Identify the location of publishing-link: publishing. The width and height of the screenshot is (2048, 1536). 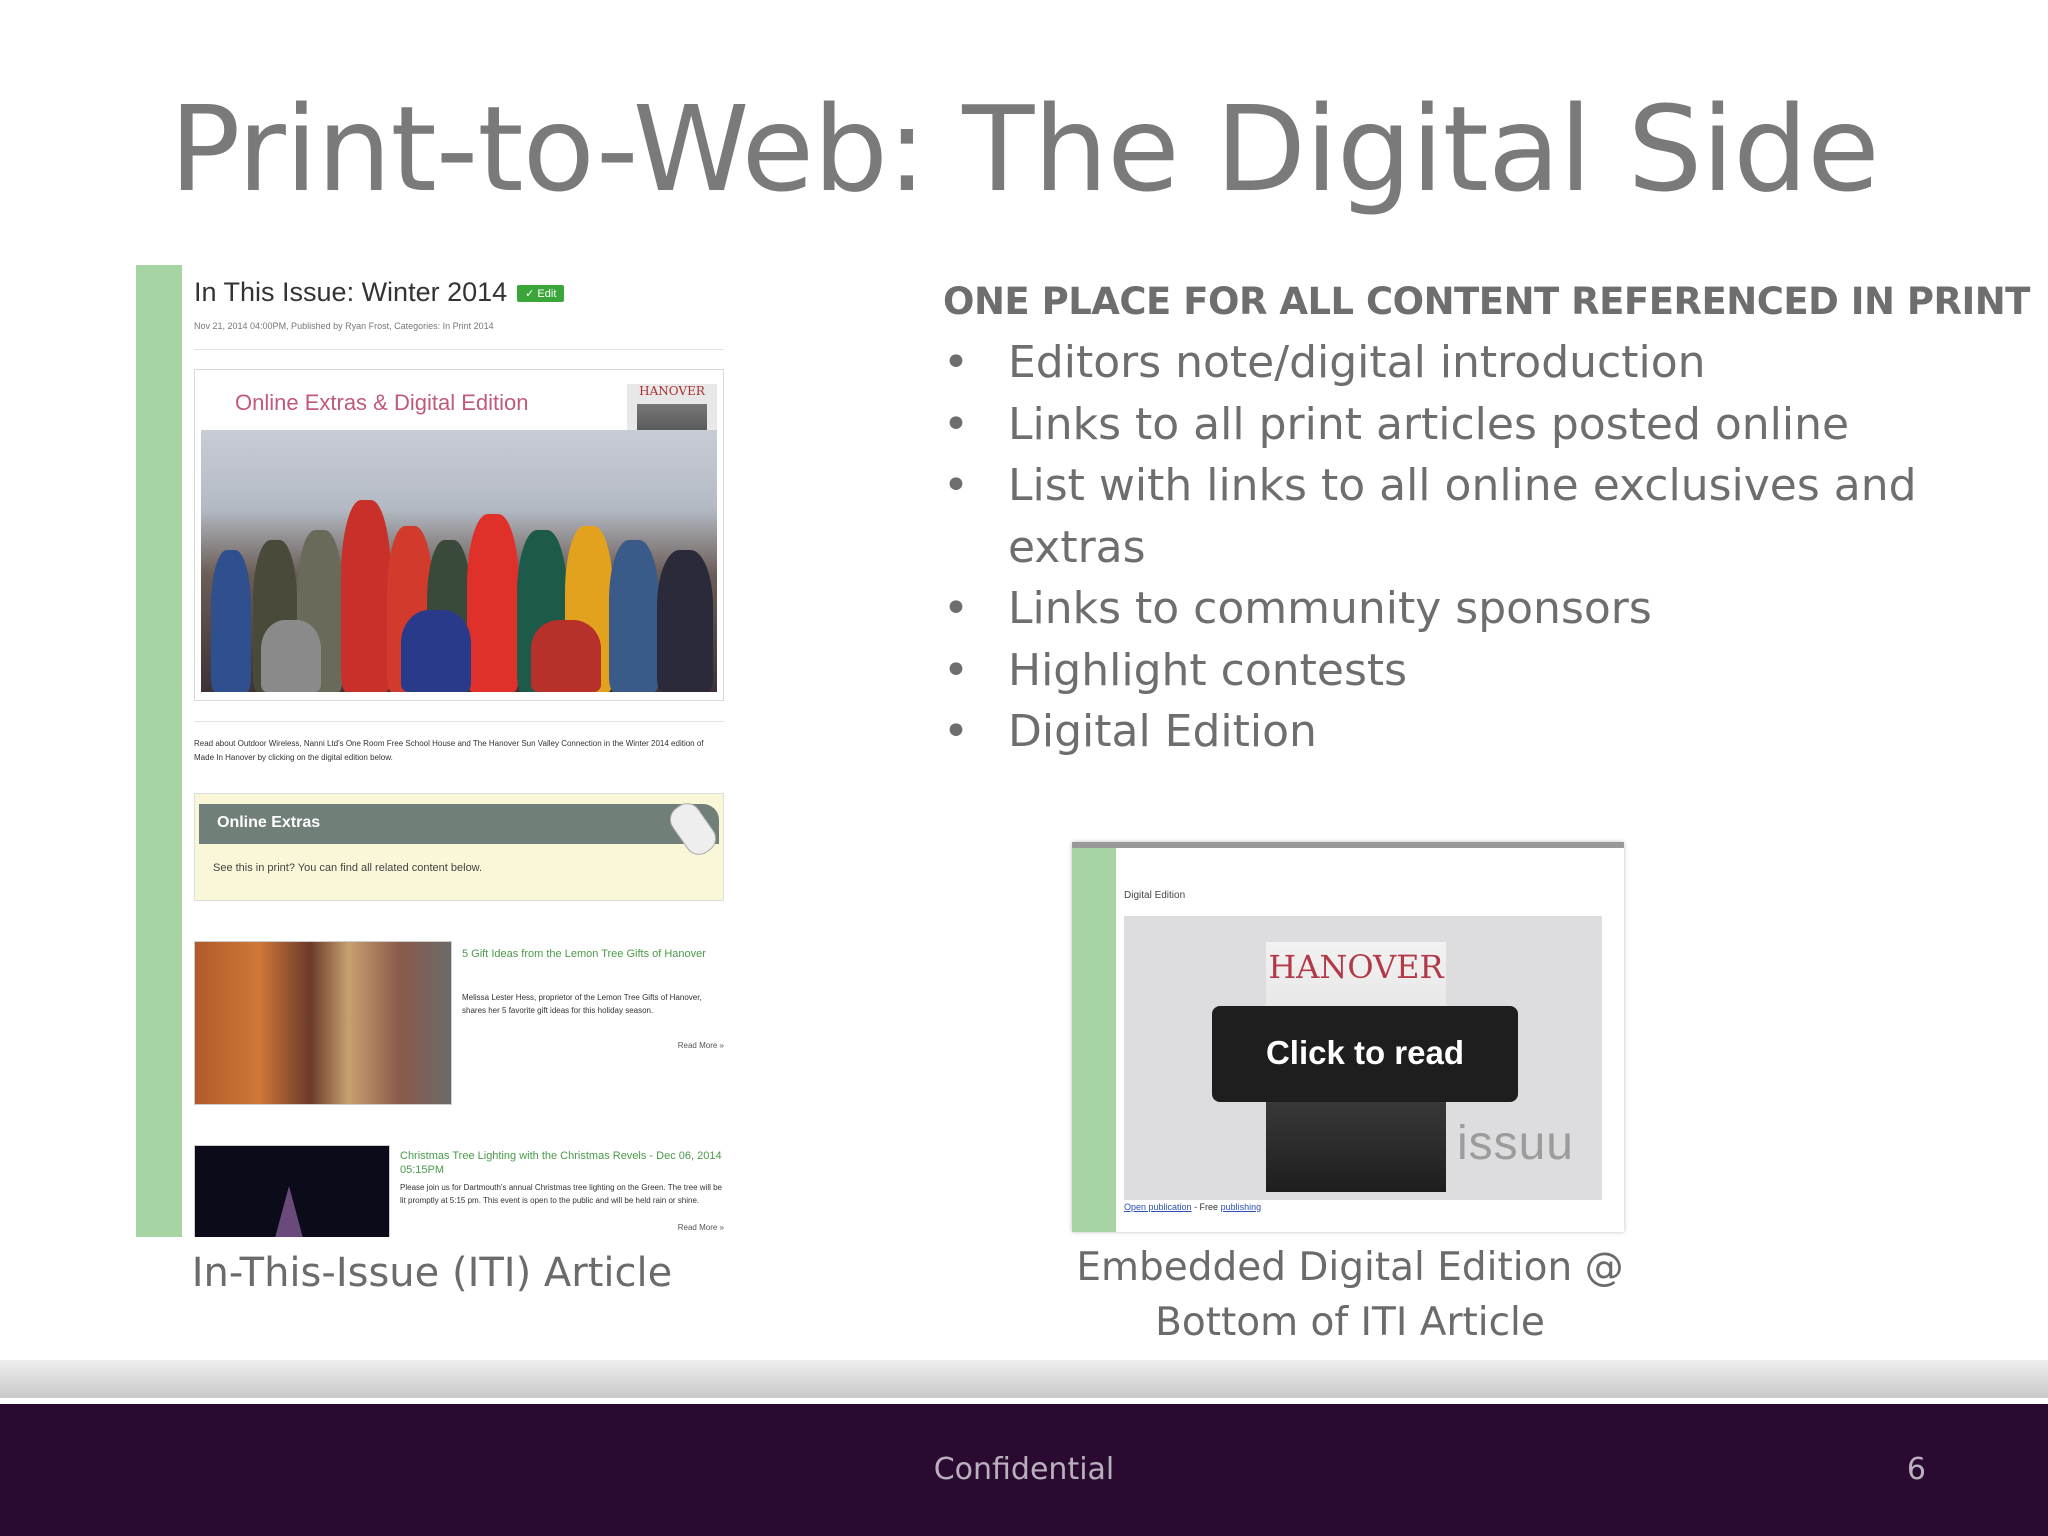
(1241, 1207).